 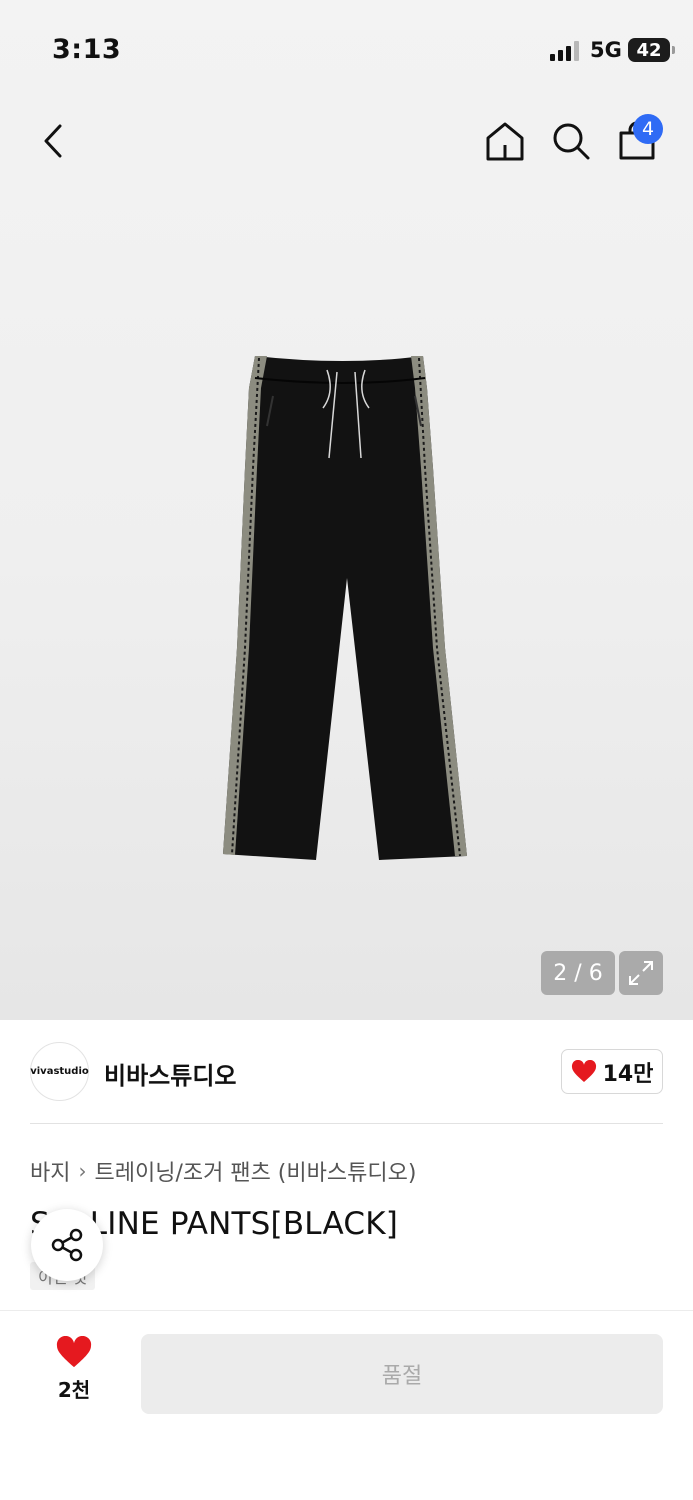 I want to click on home-icon, so click(x=505, y=141).